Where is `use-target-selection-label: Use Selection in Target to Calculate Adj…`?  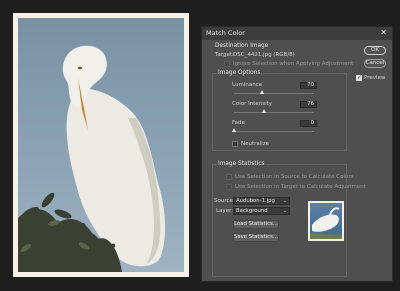
use-target-selection-label: Use Selection in Target to Calculate Adj… is located at coordinates (300, 187).